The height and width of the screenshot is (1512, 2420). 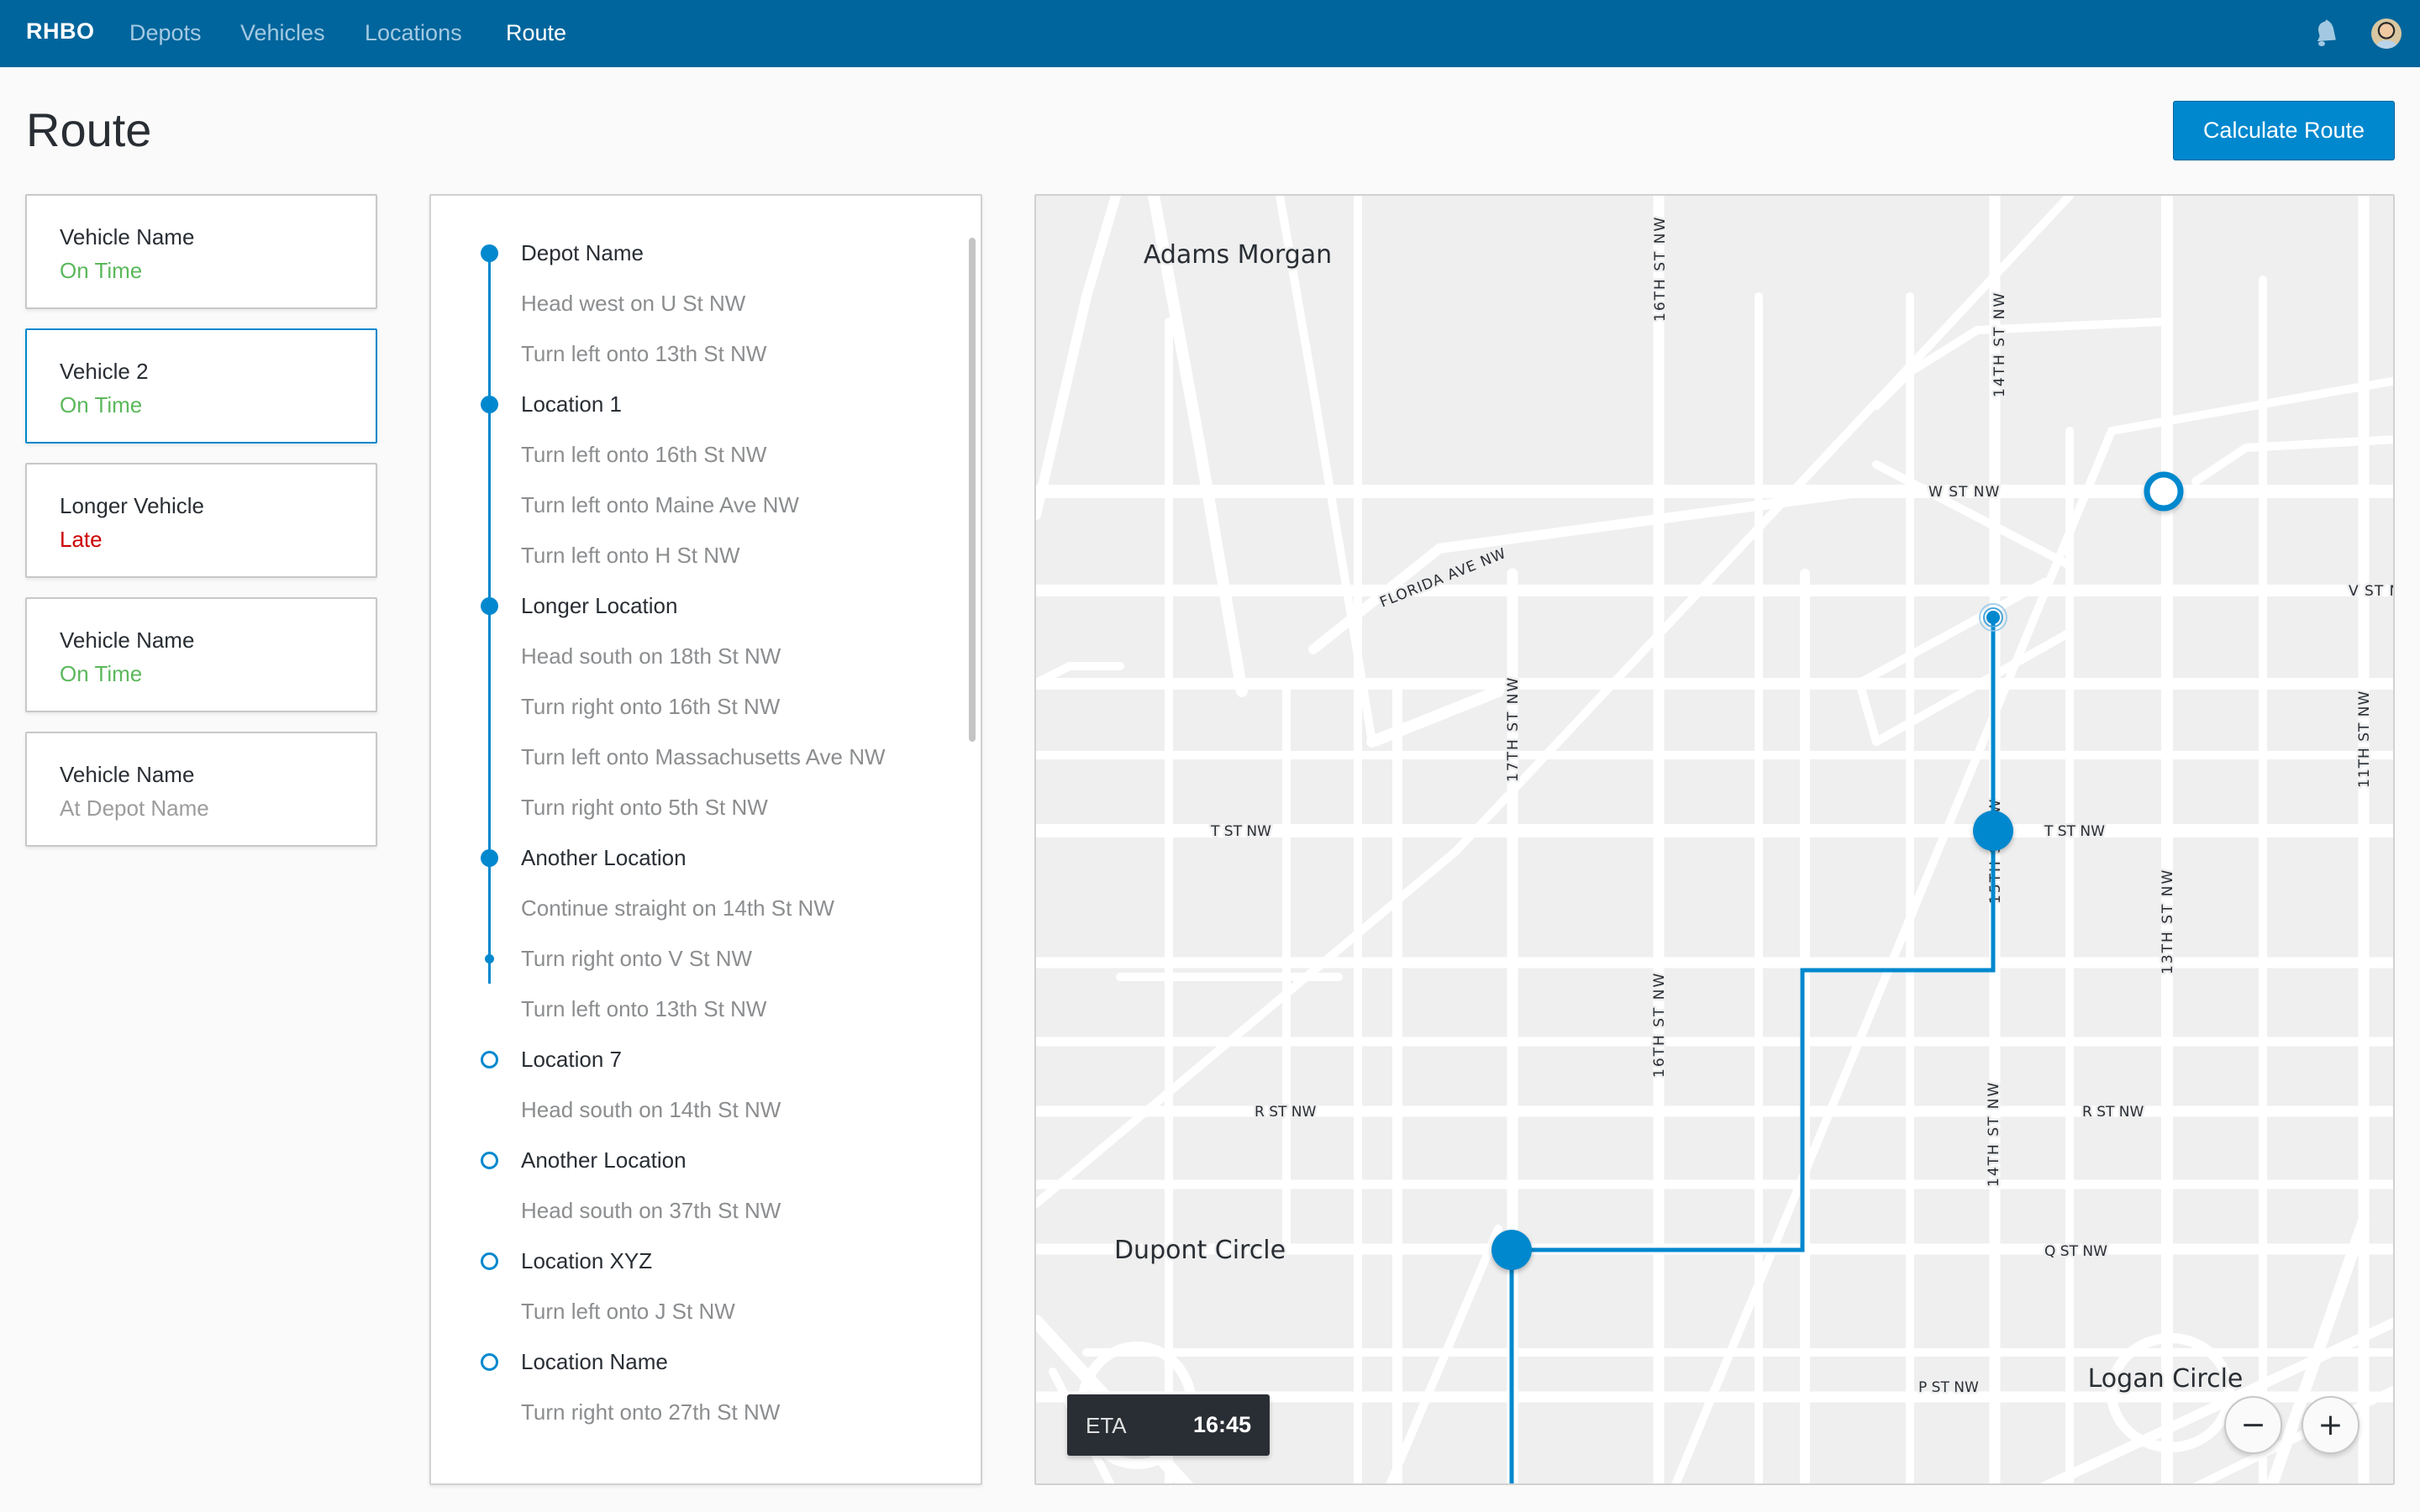 What do you see at coordinates (644, 807) in the screenshot?
I see `step-text: Turn right onto 5th St NW` at bounding box center [644, 807].